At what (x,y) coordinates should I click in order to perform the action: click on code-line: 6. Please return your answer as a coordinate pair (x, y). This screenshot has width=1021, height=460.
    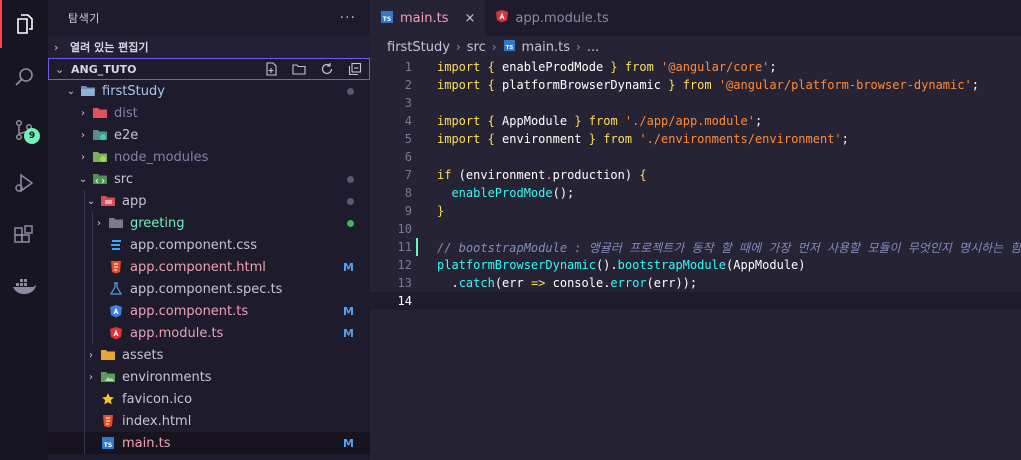
    Looking at the image, I should click on (695, 157).